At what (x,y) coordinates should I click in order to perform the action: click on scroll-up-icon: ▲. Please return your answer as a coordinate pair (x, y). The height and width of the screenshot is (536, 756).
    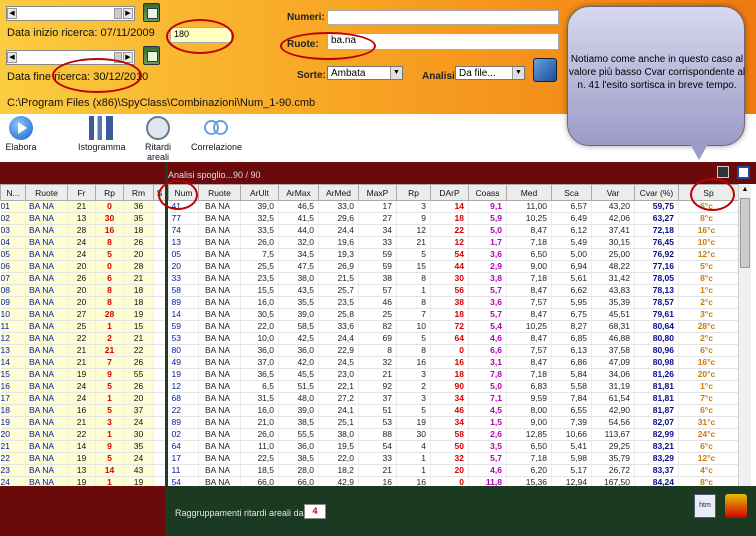
    Looking at the image, I should click on (745, 191).